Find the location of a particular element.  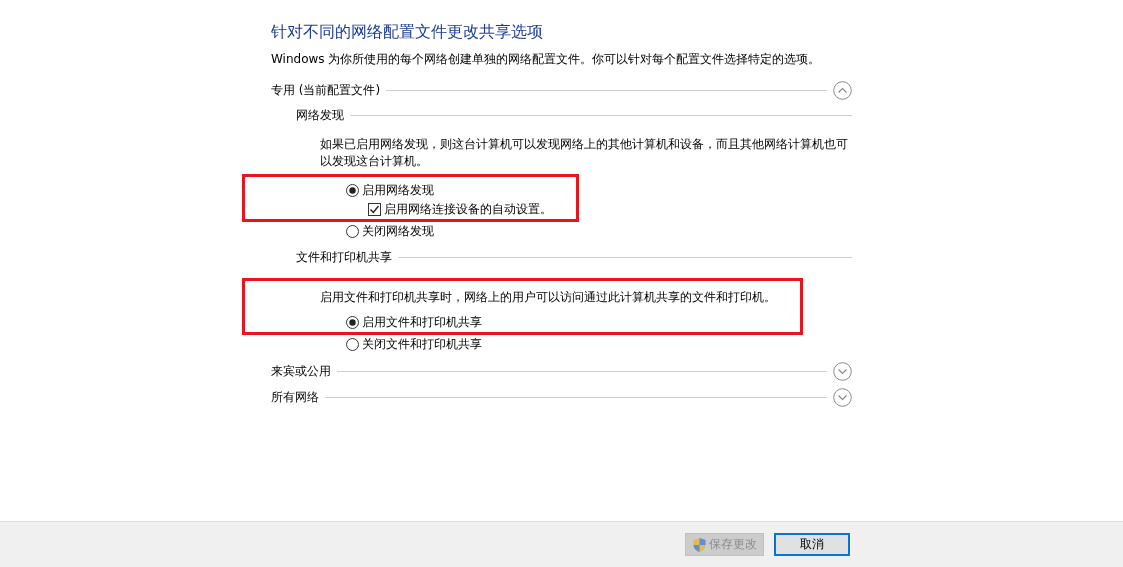

option-label: 关闭网络发现 is located at coordinates (398, 231).